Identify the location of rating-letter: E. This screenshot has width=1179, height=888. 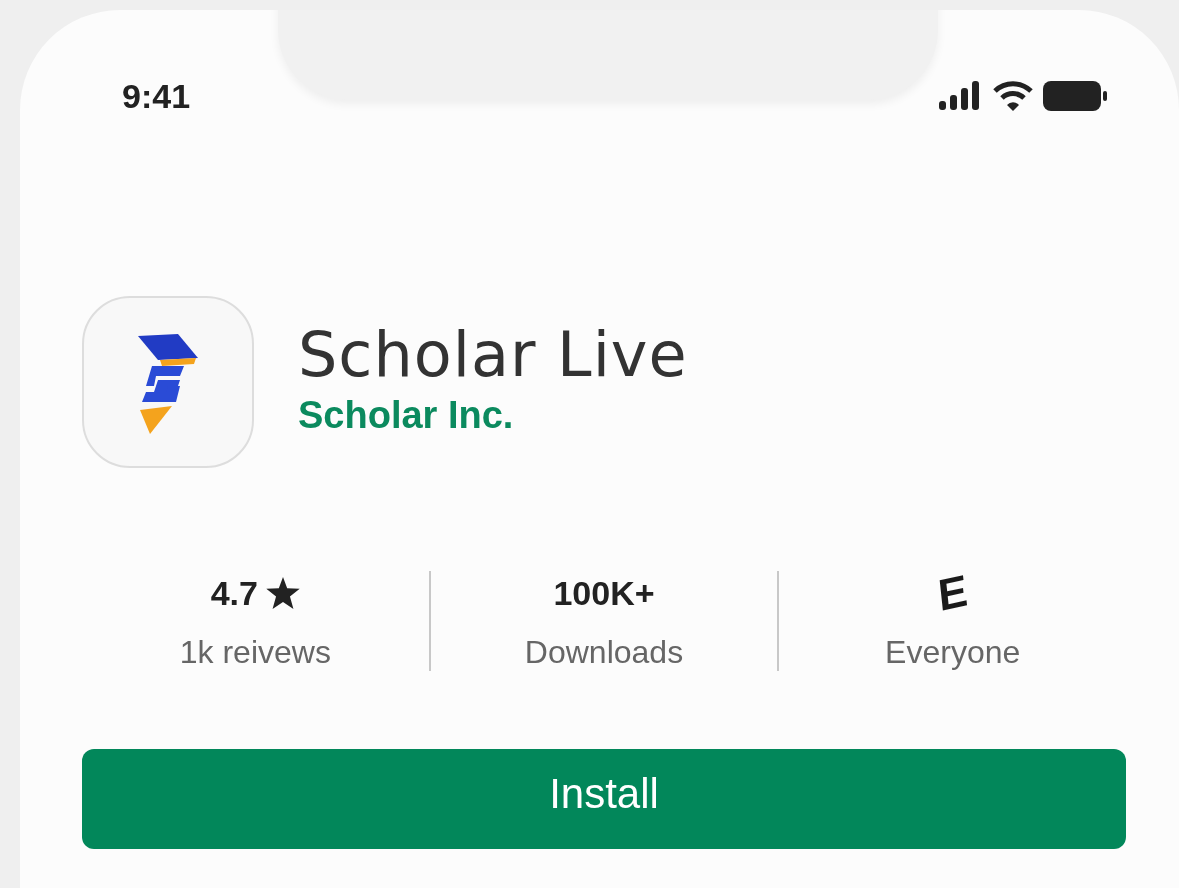
(952, 593).